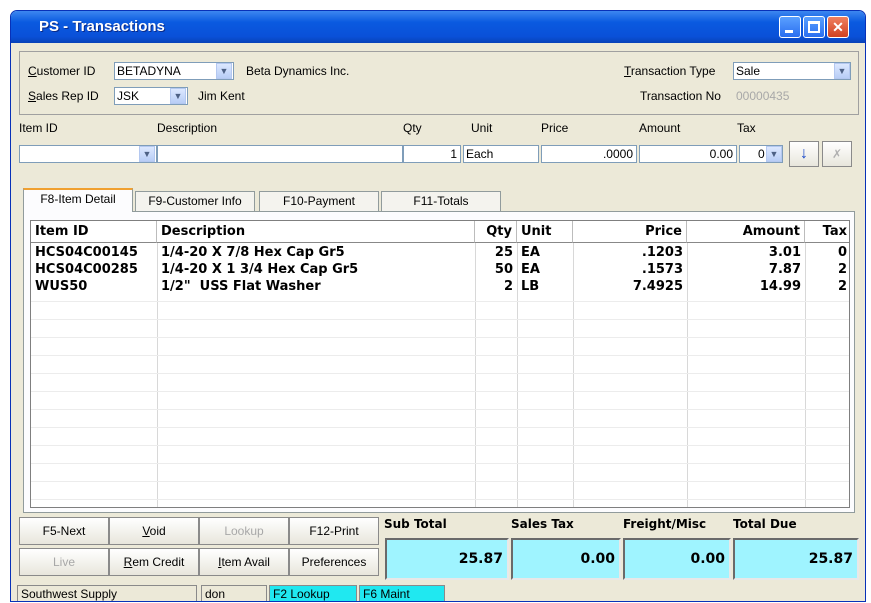  What do you see at coordinates (630, 253) in the screenshot?
I see `cell-price: .1203` at bounding box center [630, 253].